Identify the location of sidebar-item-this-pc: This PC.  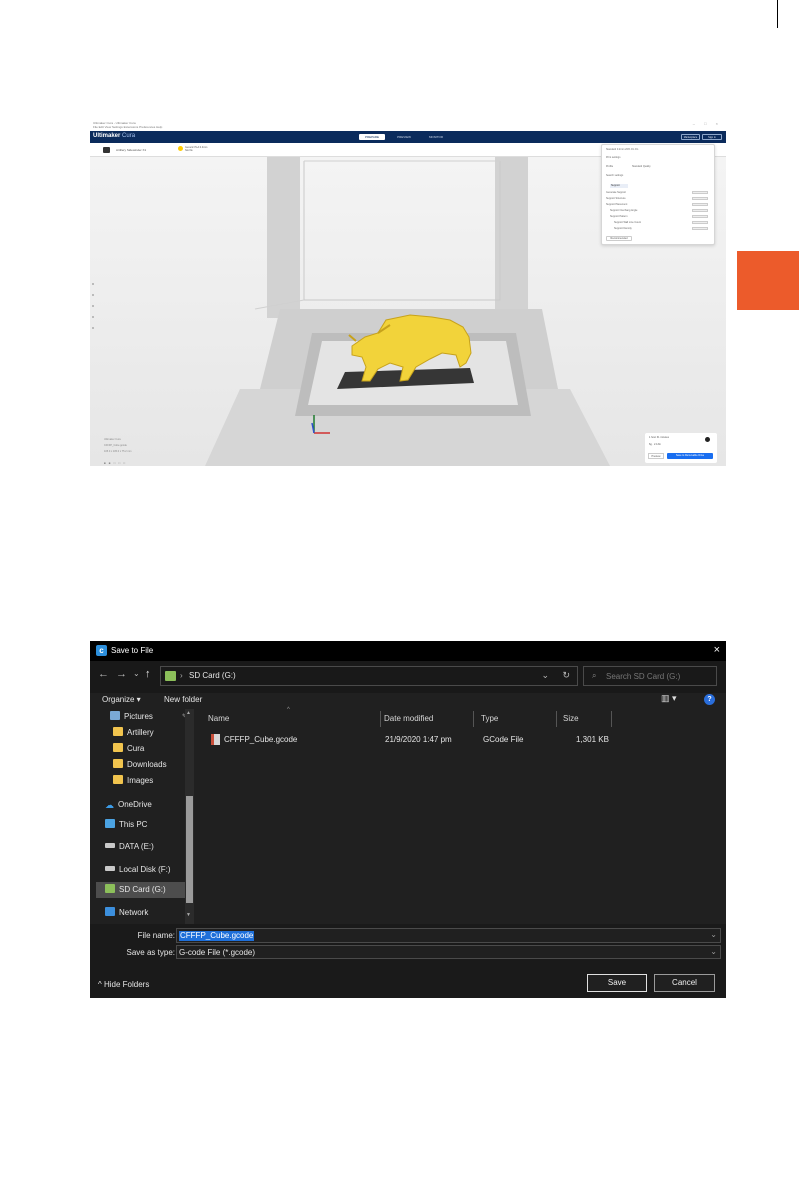
(126, 825).